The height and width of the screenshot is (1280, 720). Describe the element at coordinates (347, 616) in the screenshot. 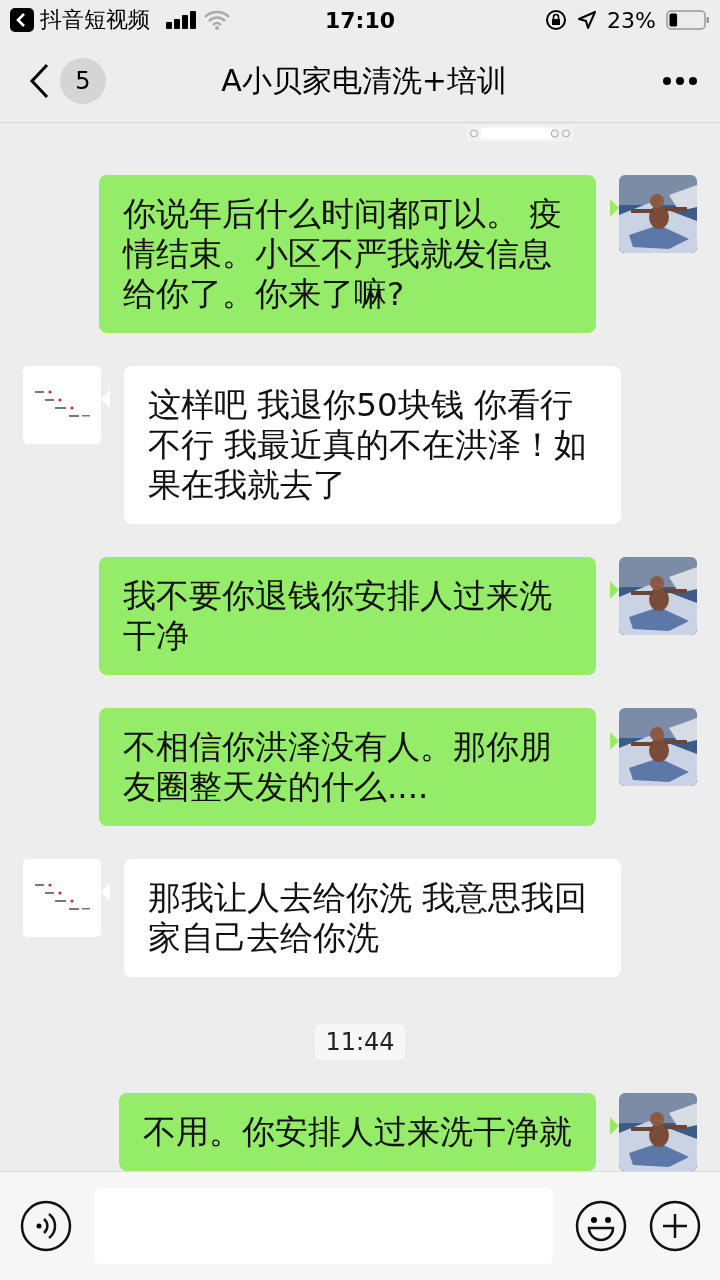

I see `message-bubble: 我不要你退钱你安排人过来洗干净` at that location.